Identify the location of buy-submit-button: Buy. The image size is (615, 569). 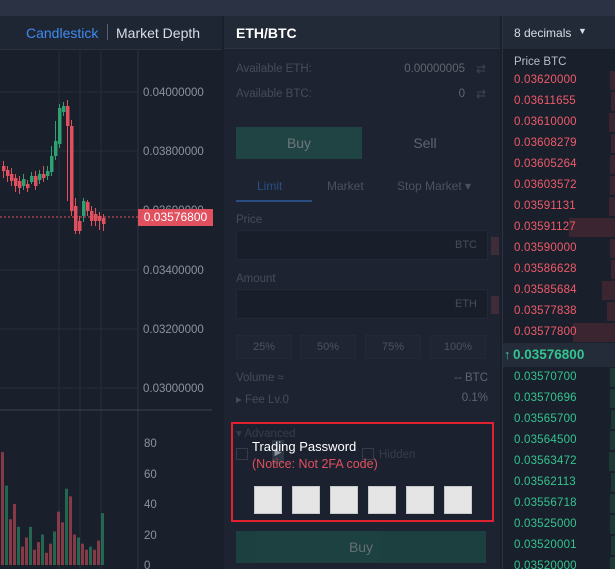
(361, 547).